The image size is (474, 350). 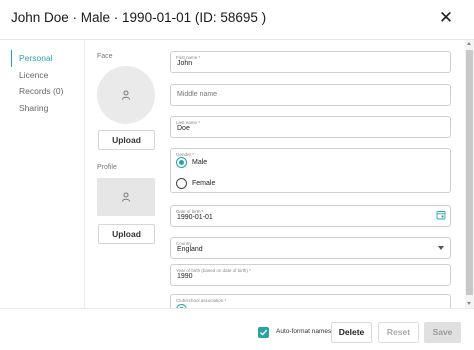 I want to click on scroll-down-icon, so click(x=469, y=303).